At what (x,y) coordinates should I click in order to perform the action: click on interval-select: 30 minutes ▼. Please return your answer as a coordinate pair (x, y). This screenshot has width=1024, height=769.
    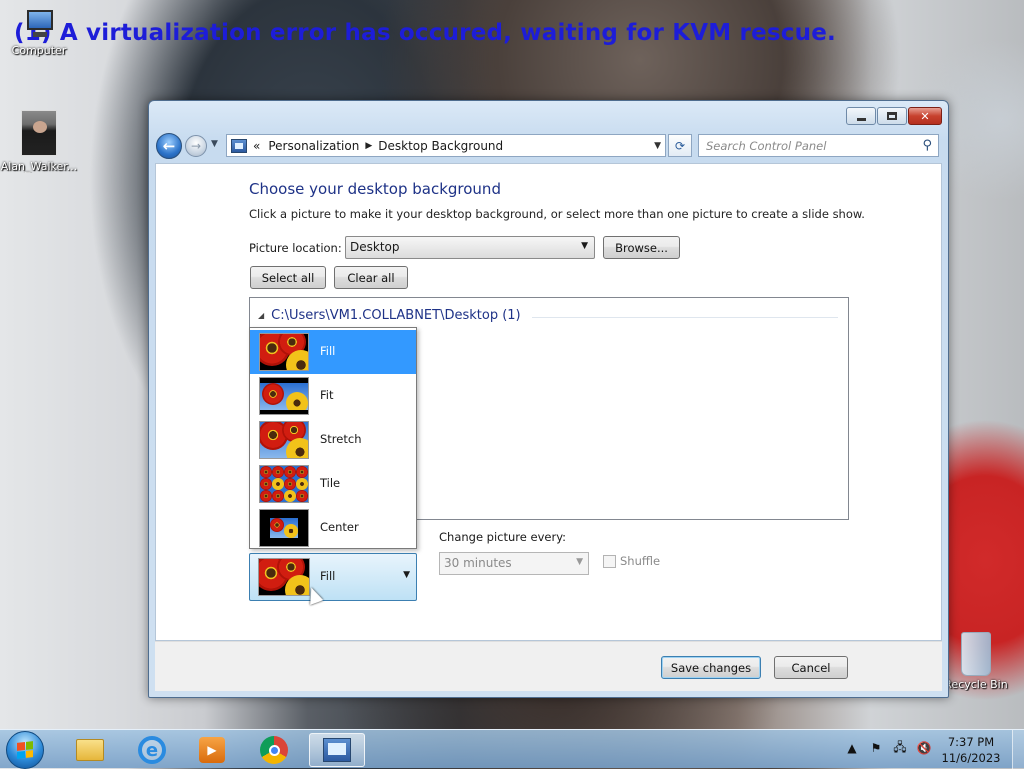
    Looking at the image, I should click on (514, 563).